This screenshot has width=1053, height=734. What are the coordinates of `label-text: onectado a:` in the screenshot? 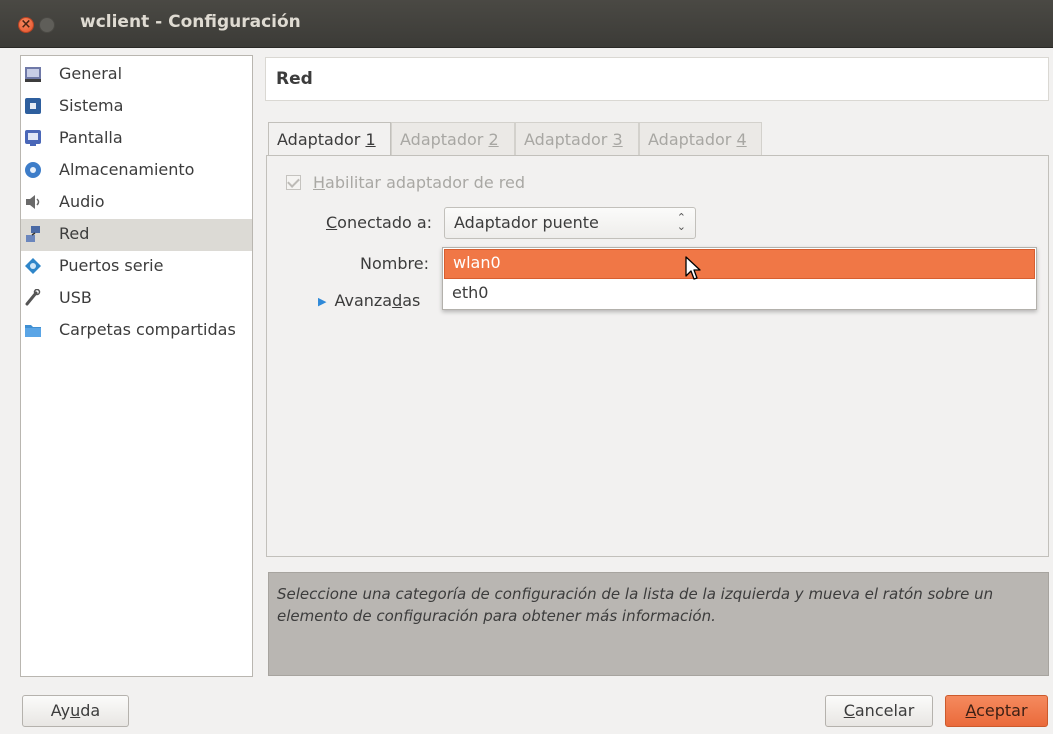 It's located at (385, 222).